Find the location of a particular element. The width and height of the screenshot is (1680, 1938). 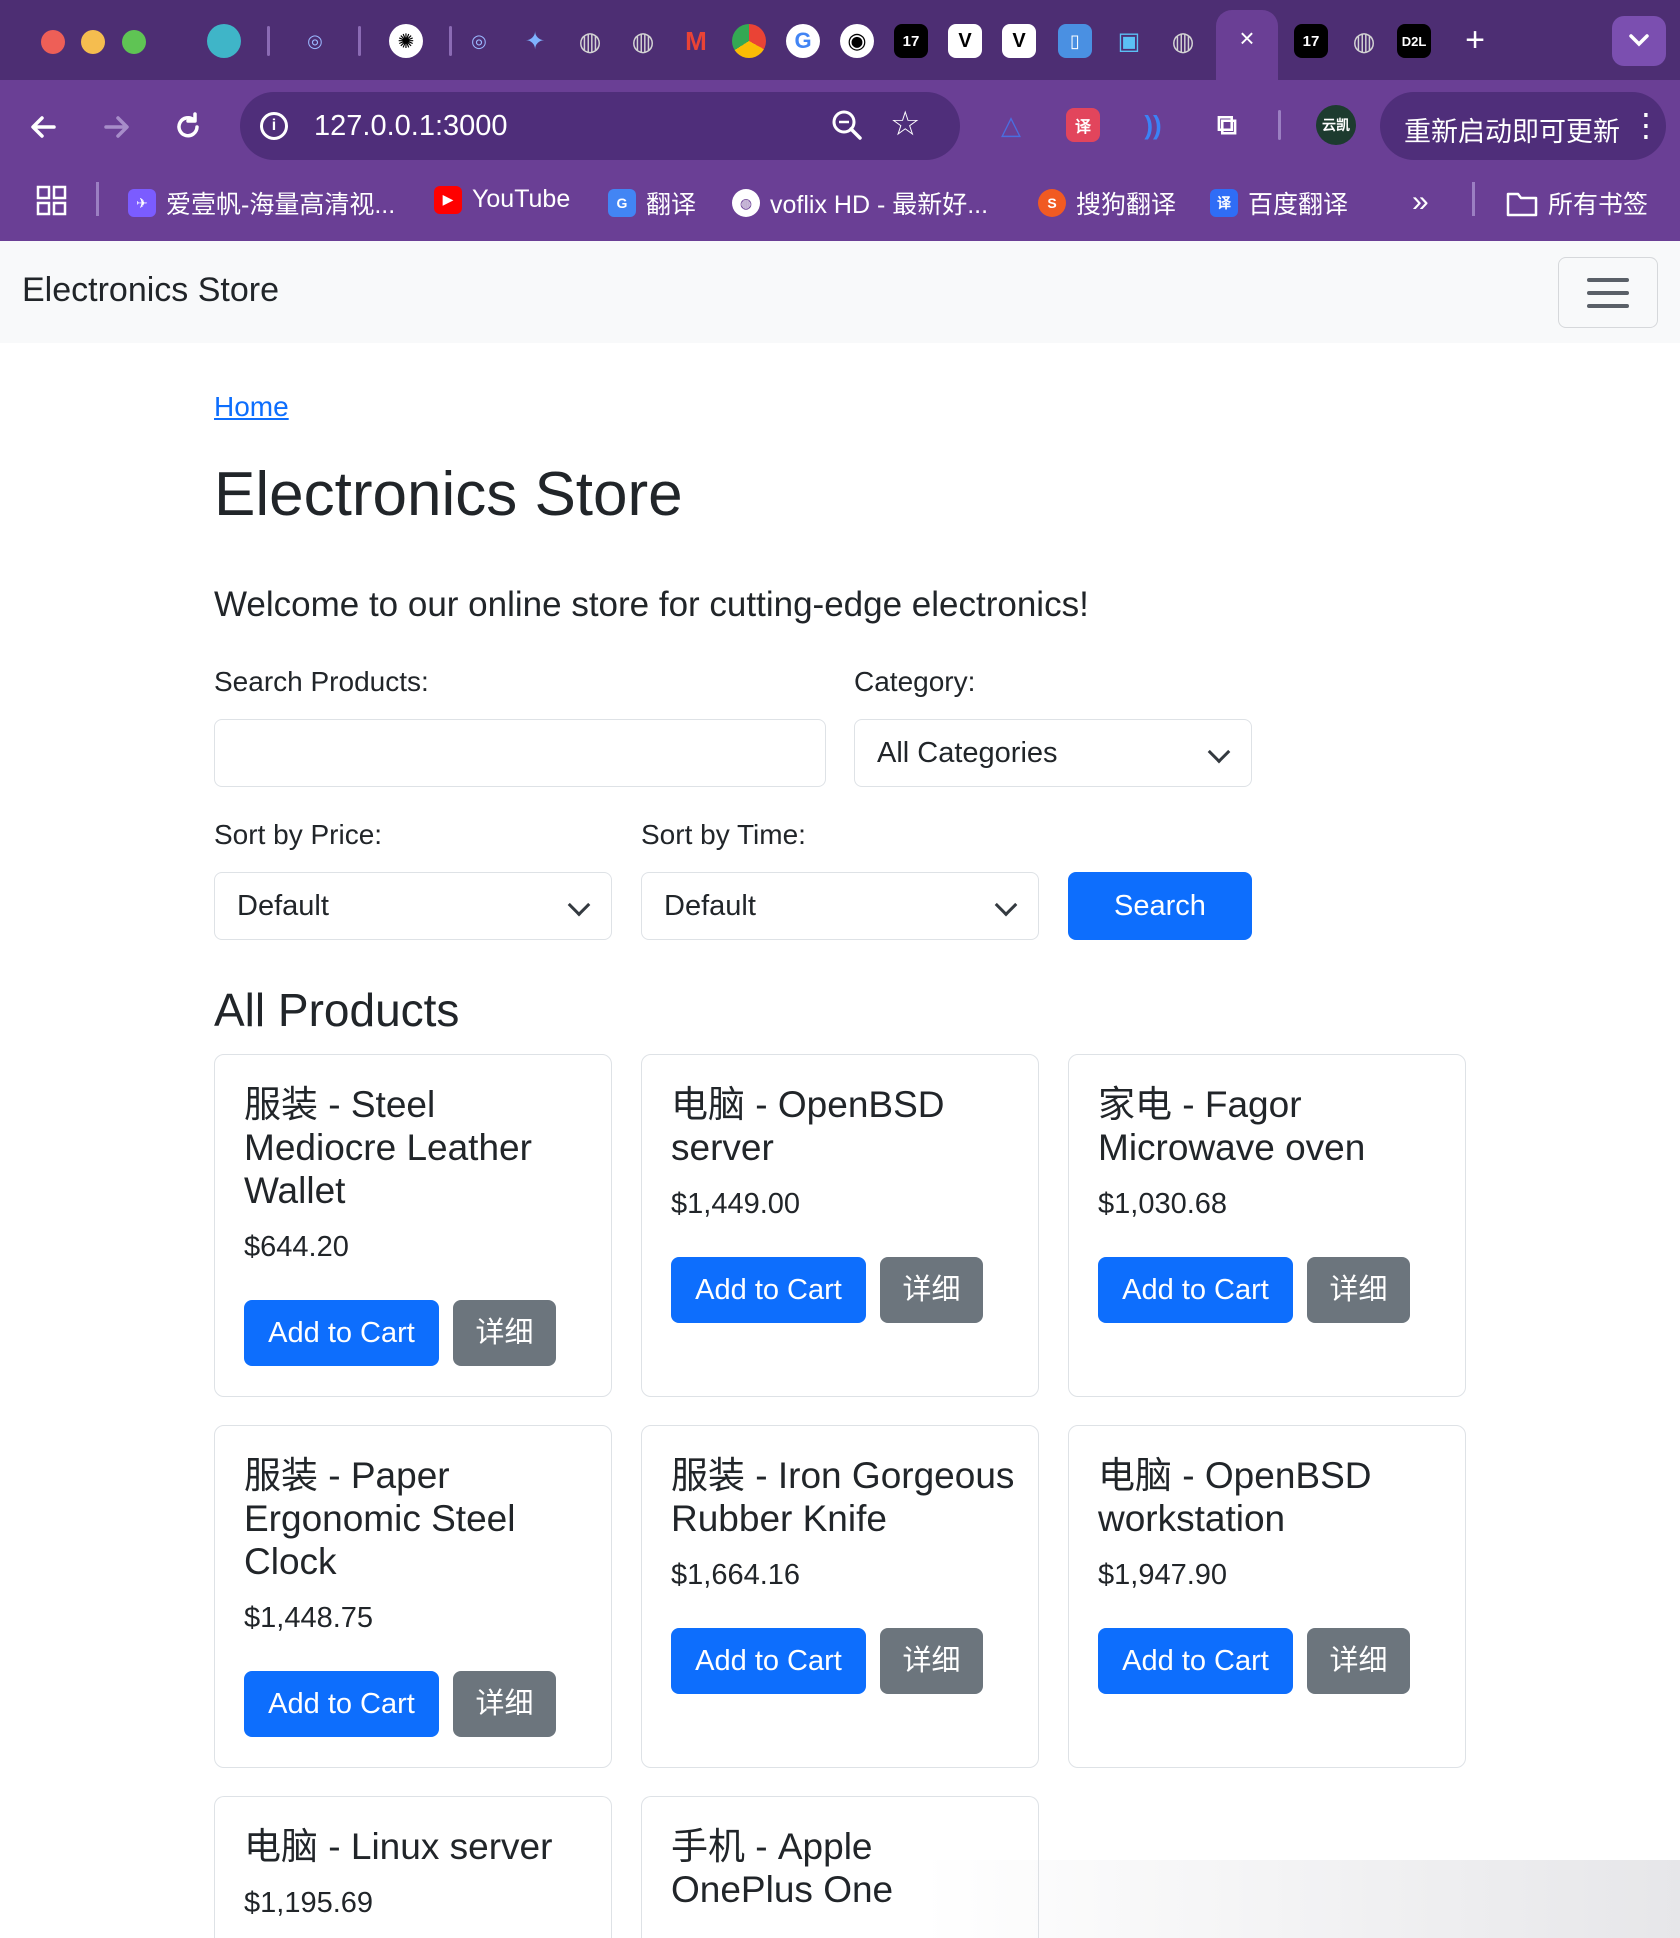

product-price: $1,664.16 is located at coordinates (736, 1575).